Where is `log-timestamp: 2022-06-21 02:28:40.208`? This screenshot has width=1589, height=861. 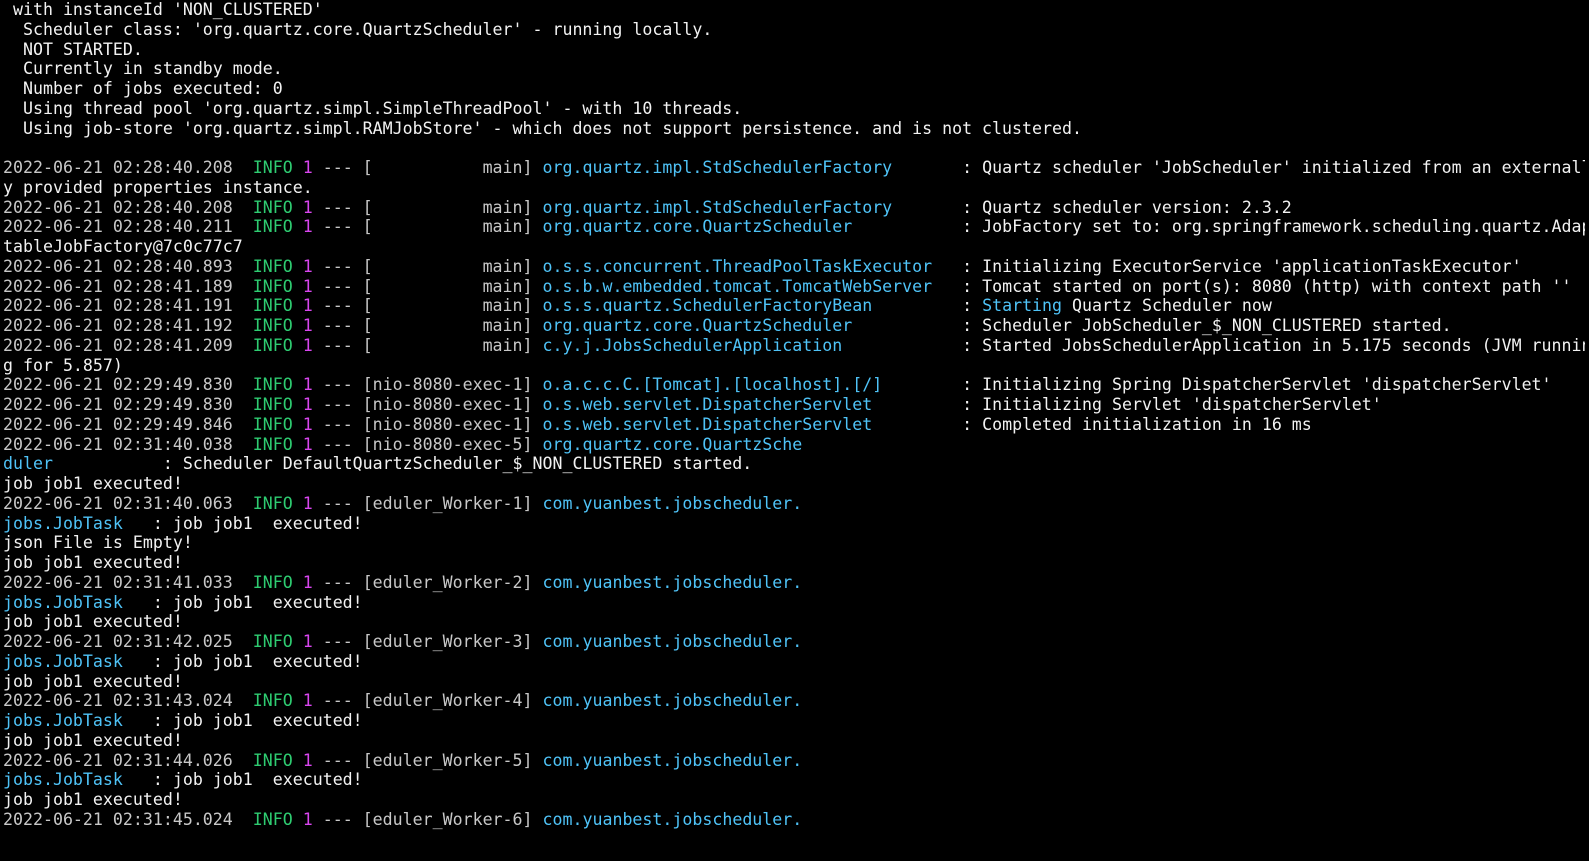 log-timestamp: 2022-06-21 02:28:40.208 is located at coordinates (128, 207).